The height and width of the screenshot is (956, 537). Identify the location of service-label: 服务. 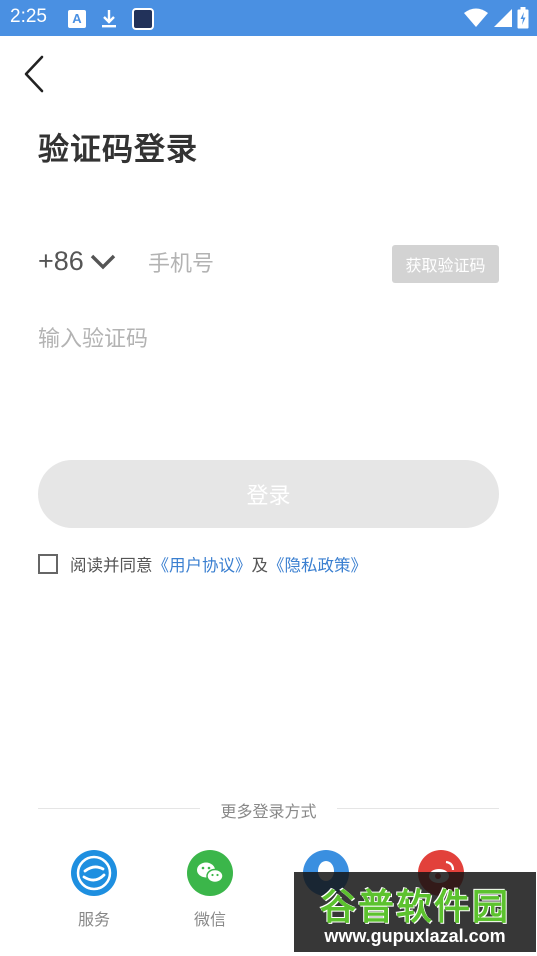
(93, 919).